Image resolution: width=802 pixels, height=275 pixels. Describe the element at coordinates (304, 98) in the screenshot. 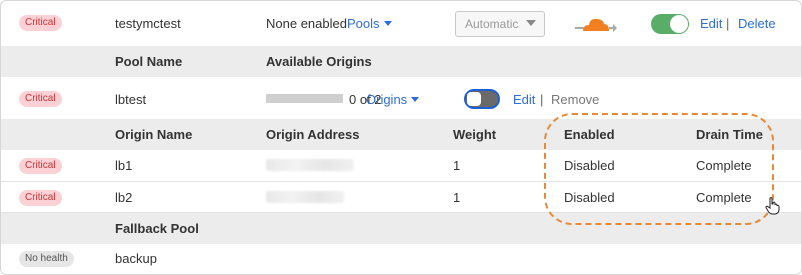

I see `origins-available-bar` at that location.